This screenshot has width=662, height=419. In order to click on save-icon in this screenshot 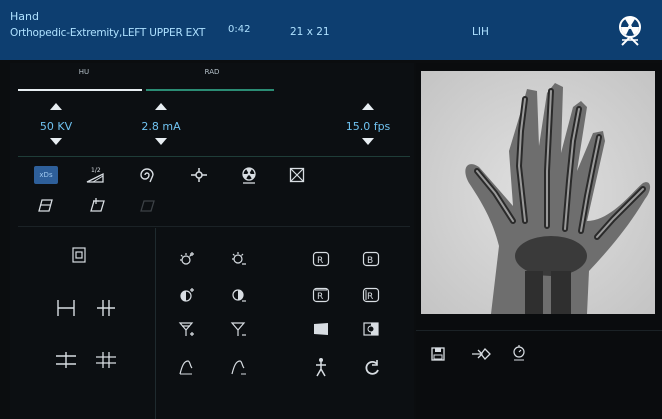, I will do `click(438, 354)`.